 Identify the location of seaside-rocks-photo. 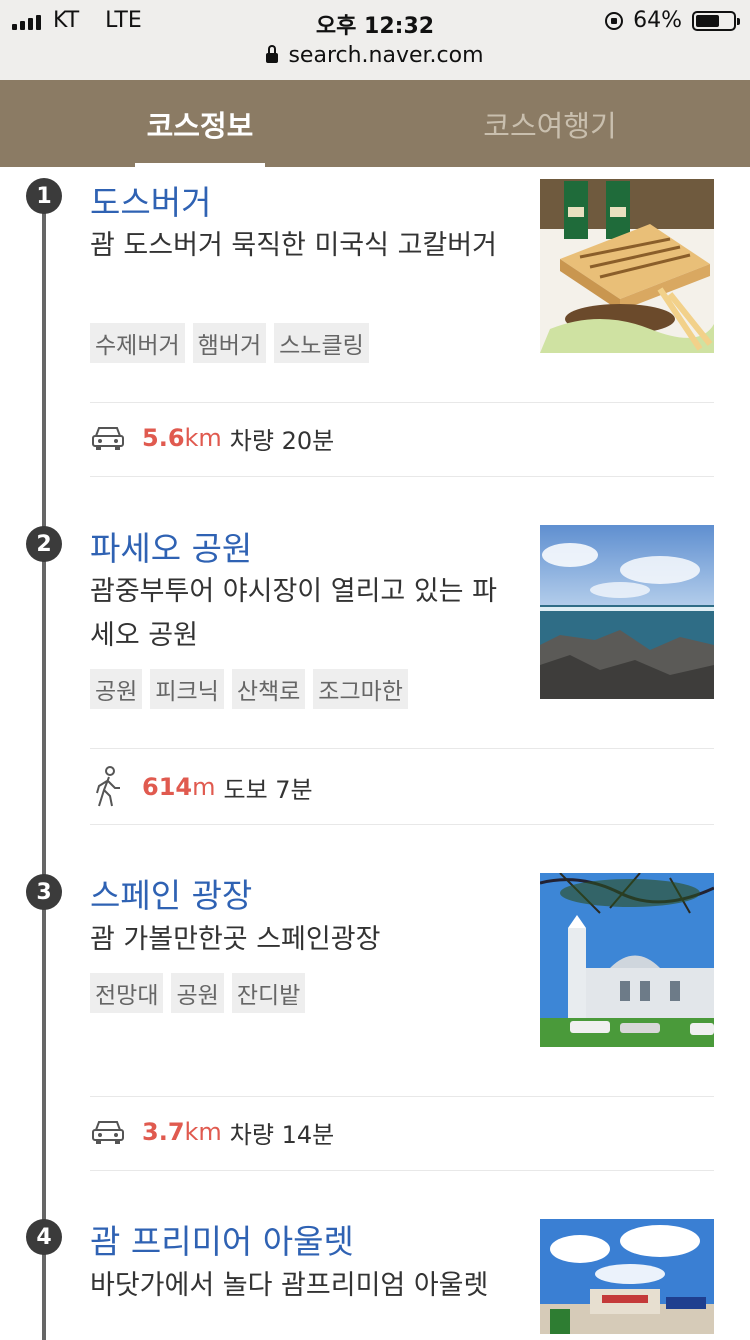
(627, 612).